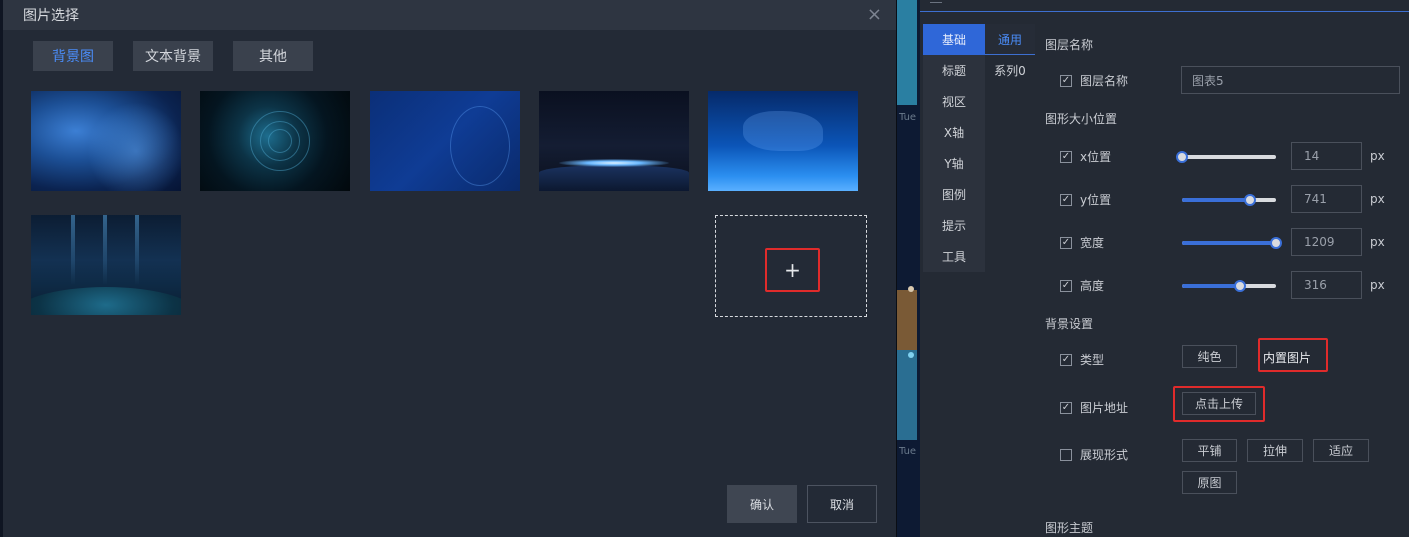 The height and width of the screenshot is (537, 1409). I want to click on type-builtin-image-option: 内置图片, so click(1287, 357).